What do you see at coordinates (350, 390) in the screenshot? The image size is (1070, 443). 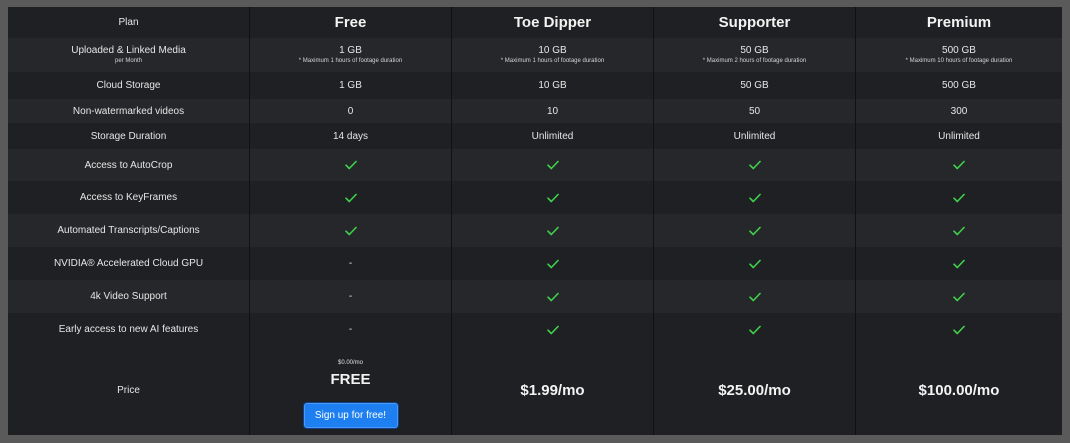 I see `price-free: $0.00/mo FREE Sign up for free!` at bounding box center [350, 390].